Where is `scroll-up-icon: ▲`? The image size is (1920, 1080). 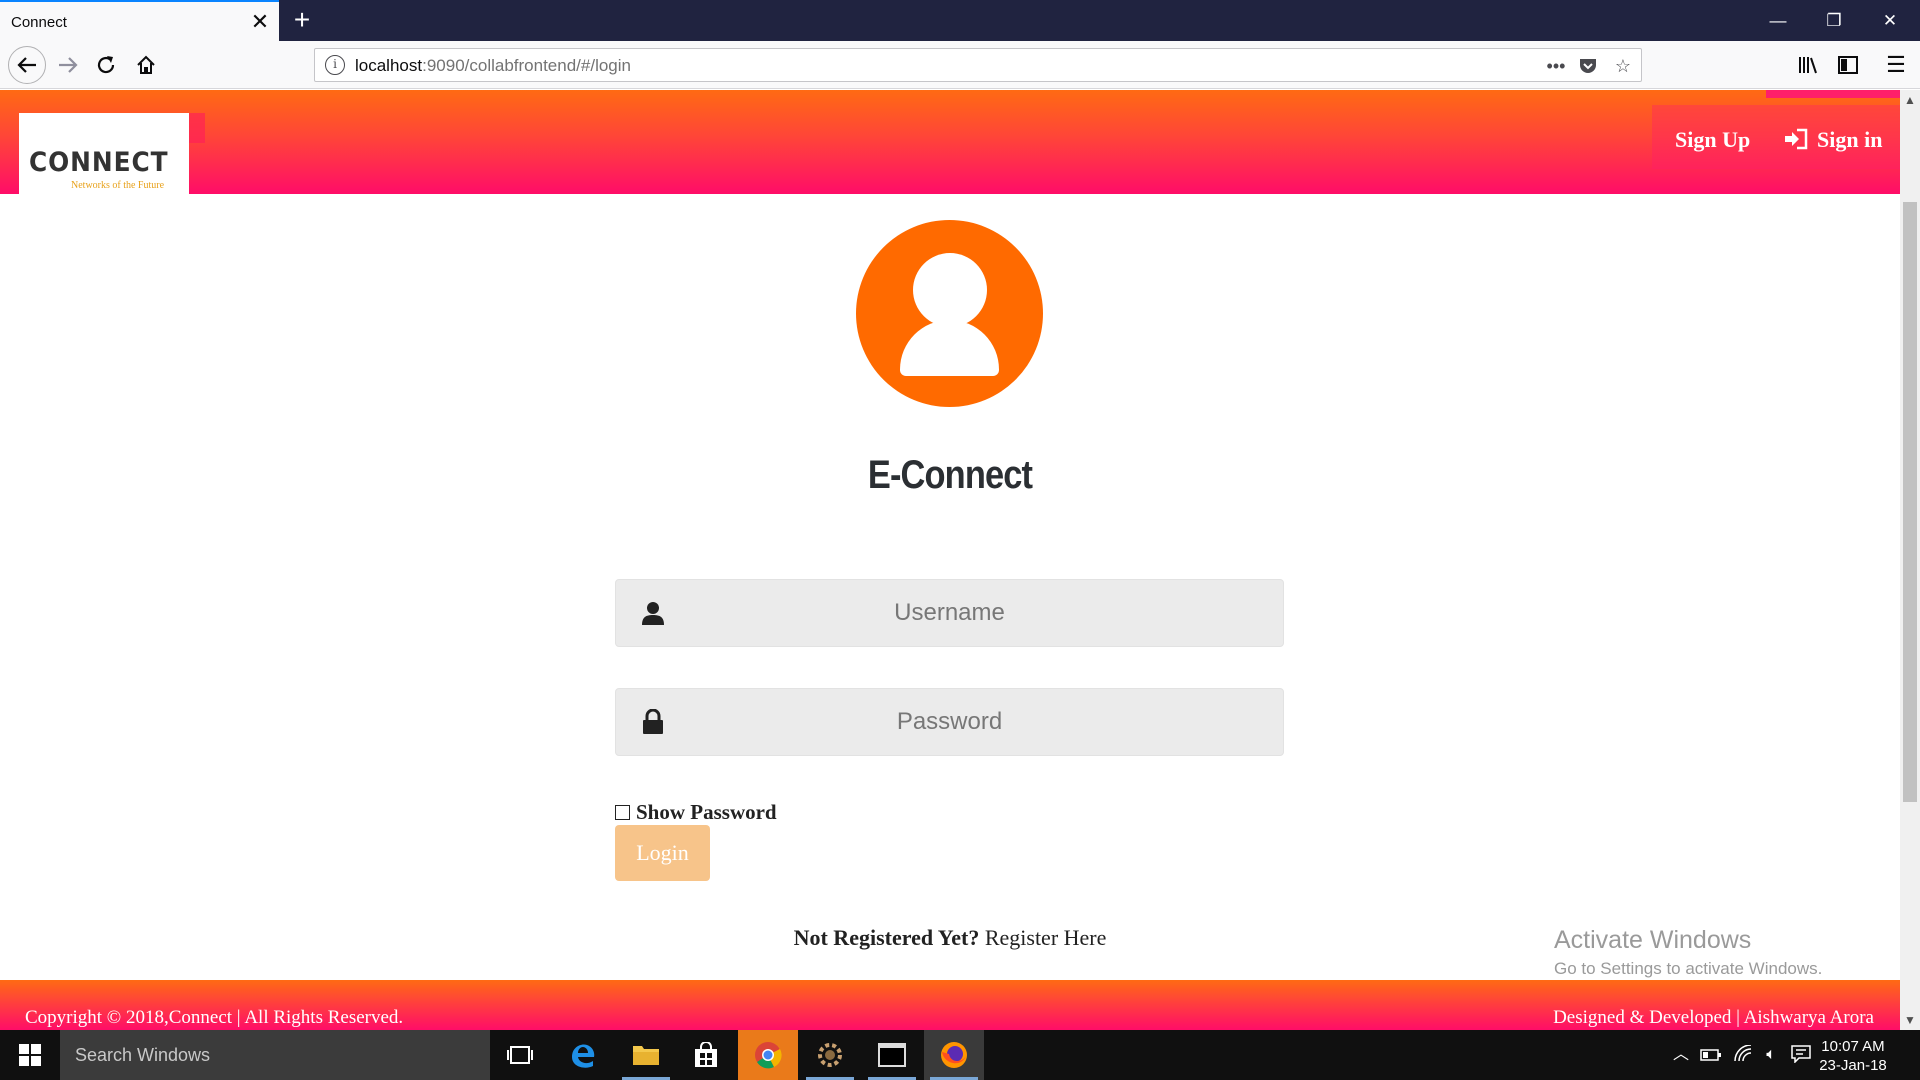
scroll-up-icon: ▲ is located at coordinates (1910, 100).